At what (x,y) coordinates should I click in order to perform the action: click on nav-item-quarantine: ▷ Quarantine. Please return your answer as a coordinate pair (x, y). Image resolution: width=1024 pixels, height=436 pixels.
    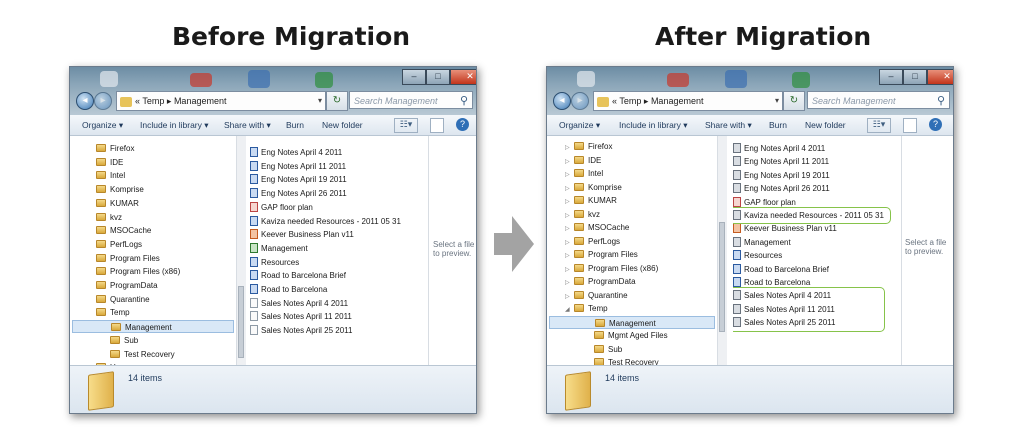
    Looking at the image, I should click on (641, 295).